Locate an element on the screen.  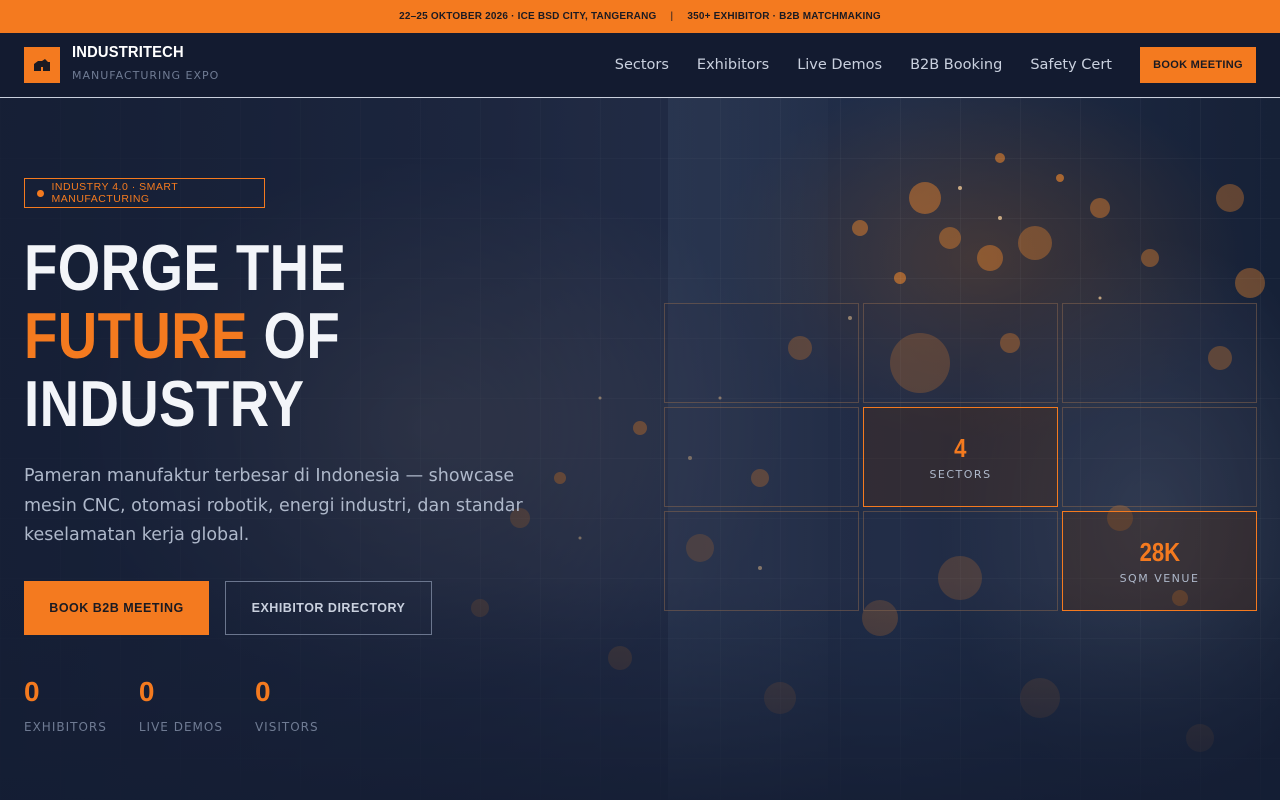
sectors-tile: 4 SECTORS is located at coordinates (960, 457).